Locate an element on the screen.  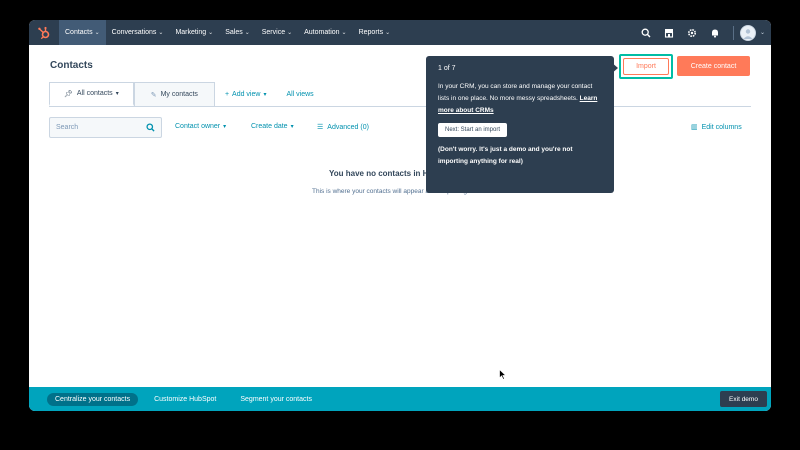
search-placeholder: Search is located at coordinates (67, 127).